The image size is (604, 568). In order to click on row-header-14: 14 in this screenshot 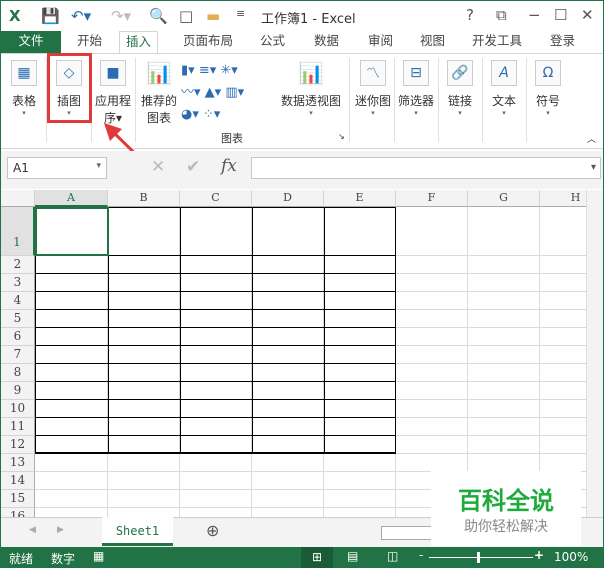, I will do `click(18, 481)`.